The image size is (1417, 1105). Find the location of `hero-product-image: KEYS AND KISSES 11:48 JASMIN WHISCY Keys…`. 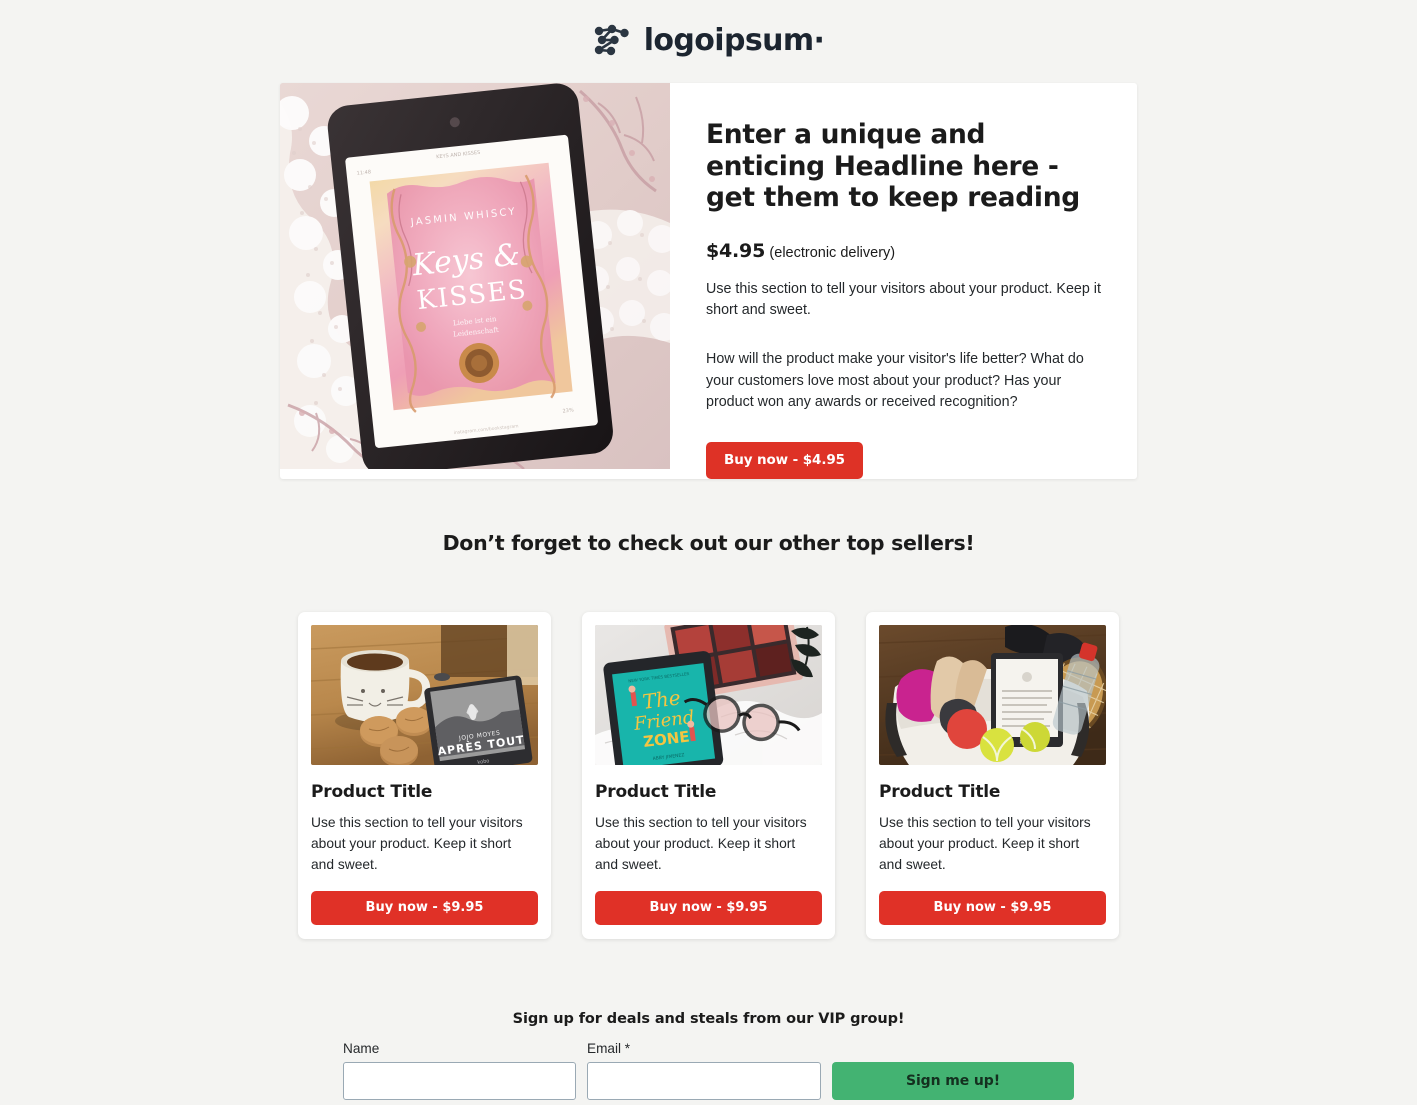

hero-product-image: KEYS AND KISSES 11:48 JASMIN WHISCY Keys… is located at coordinates (475, 276).